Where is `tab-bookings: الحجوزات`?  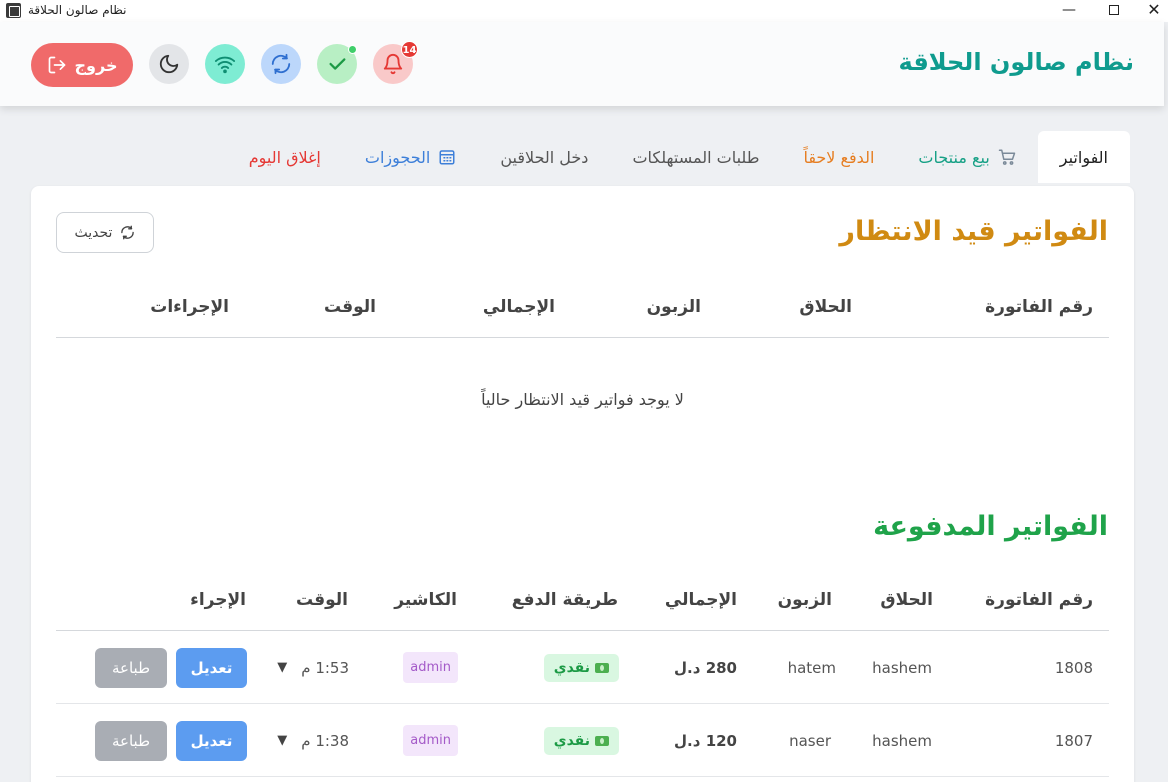 tab-bookings: الحجوزات is located at coordinates (410, 157).